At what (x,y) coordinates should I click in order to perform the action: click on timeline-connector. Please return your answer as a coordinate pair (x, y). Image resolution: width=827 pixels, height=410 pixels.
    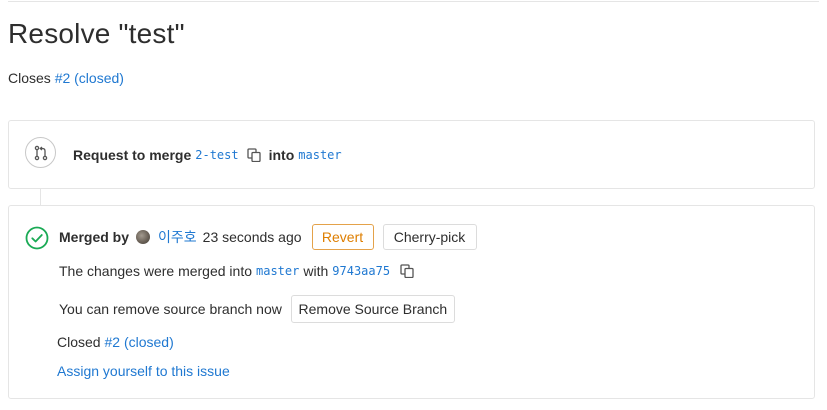
    Looking at the image, I should click on (40, 196).